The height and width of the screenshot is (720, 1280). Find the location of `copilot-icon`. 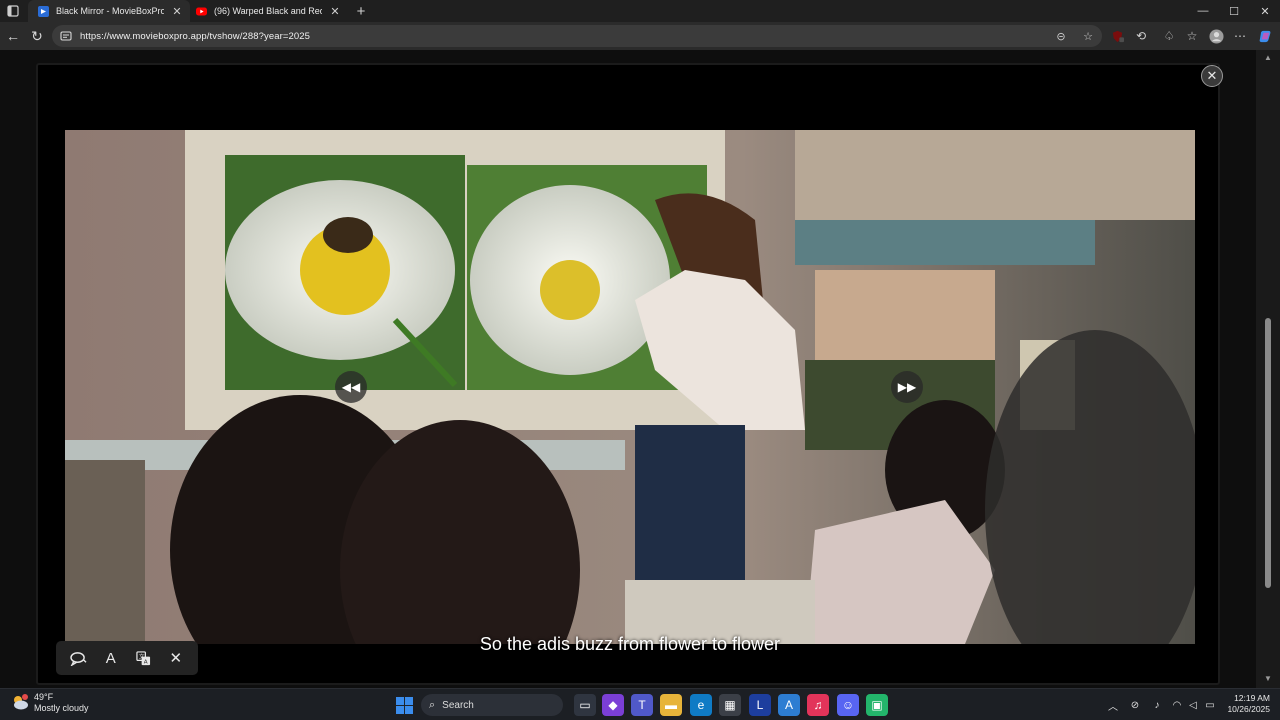

copilot-icon is located at coordinates (1265, 36).